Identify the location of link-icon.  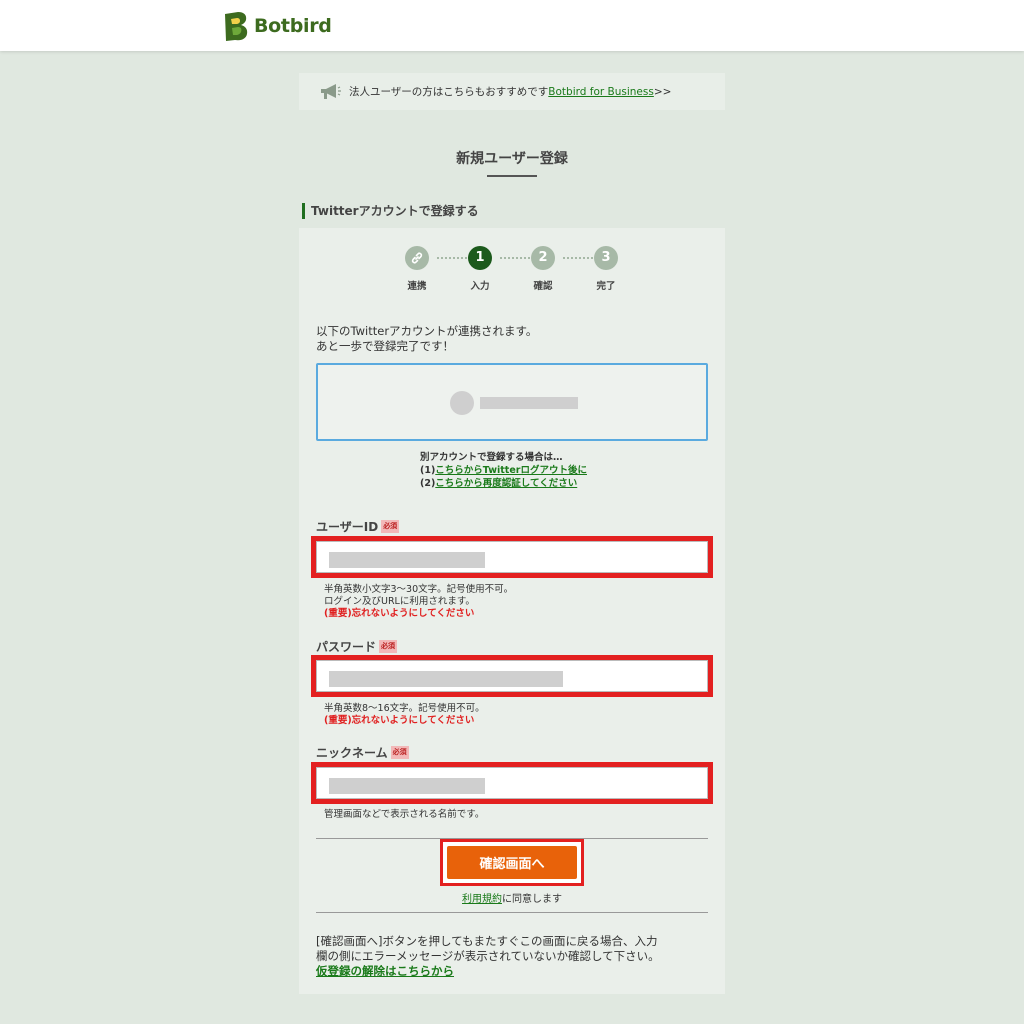
(417, 258).